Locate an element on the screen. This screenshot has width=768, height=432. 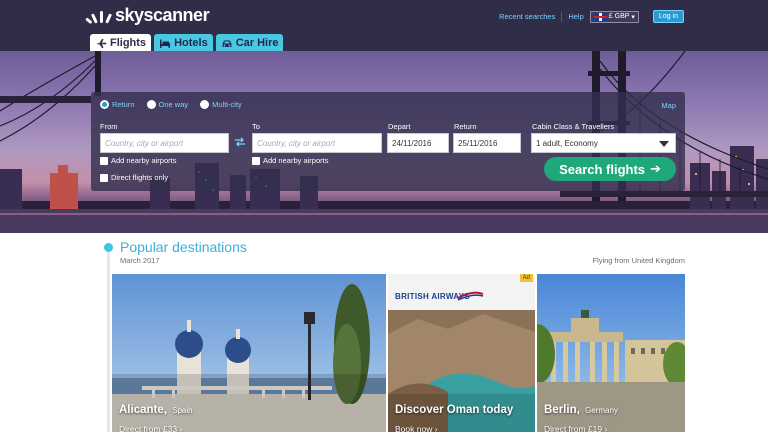
help-link: Help is located at coordinates (575, 16).